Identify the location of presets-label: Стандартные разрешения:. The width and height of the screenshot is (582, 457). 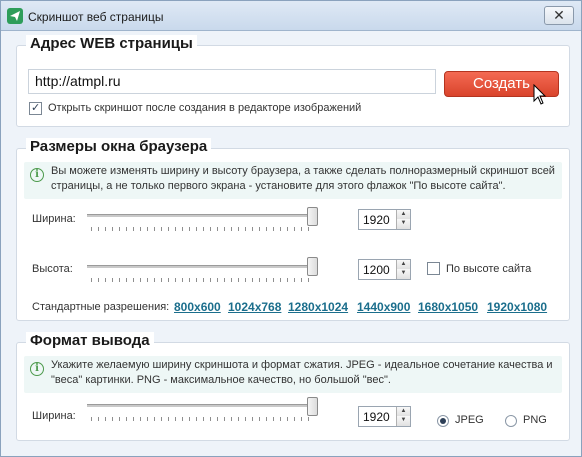
(101, 307).